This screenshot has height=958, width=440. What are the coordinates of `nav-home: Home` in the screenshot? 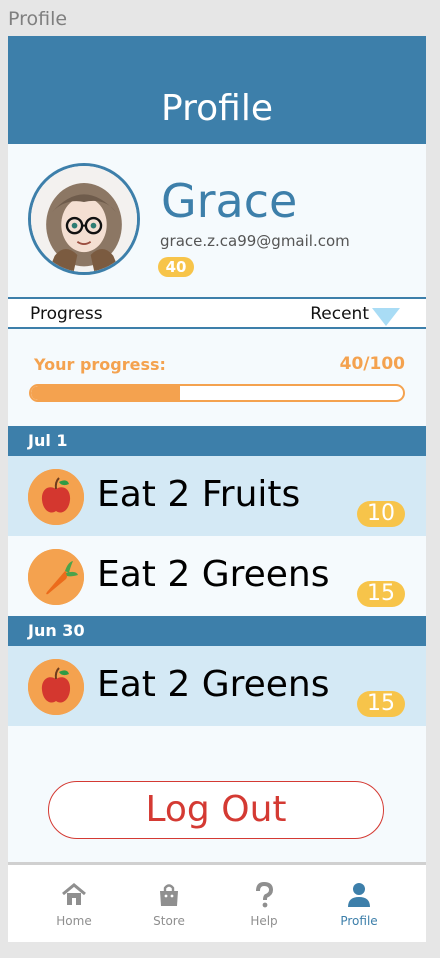 It's located at (74, 904).